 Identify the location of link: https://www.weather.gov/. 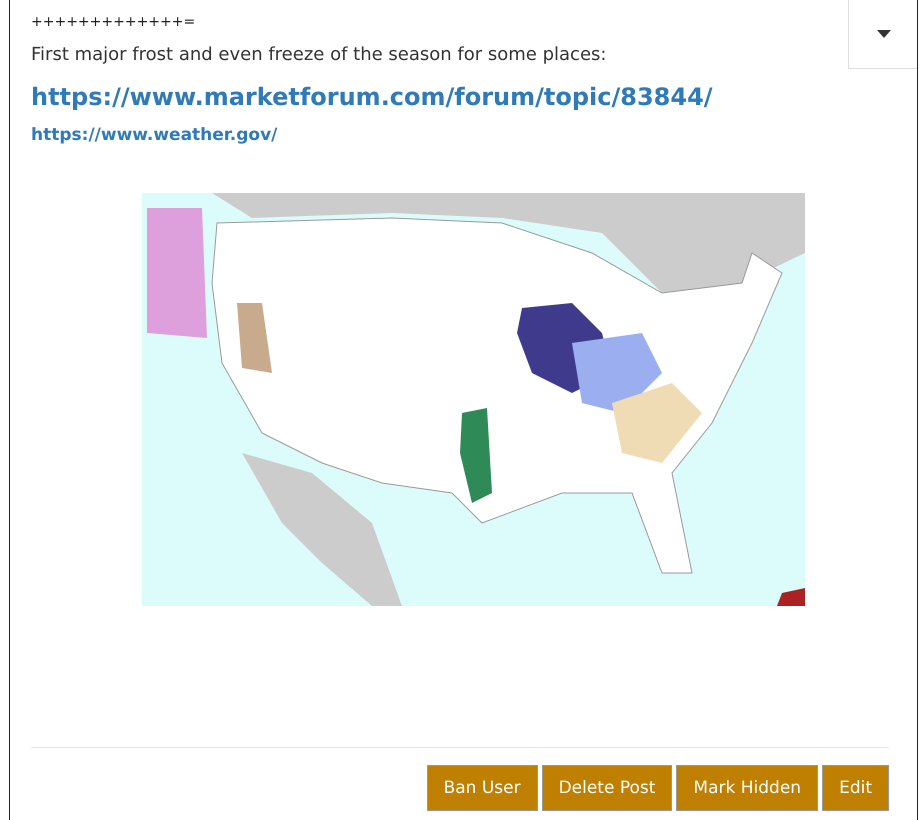
(154, 135).